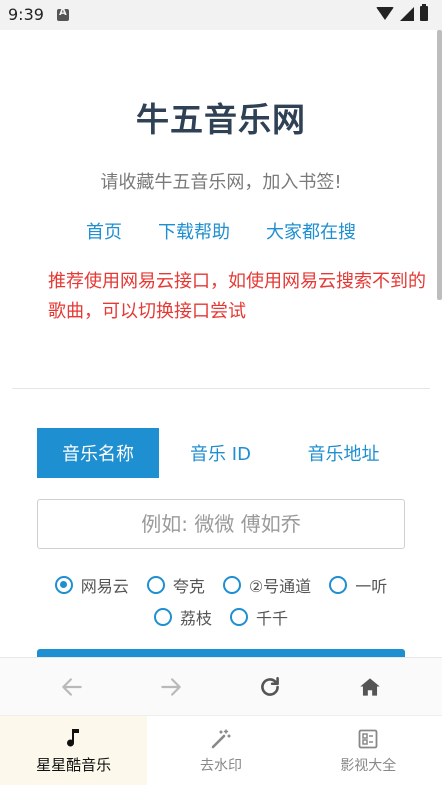 The width and height of the screenshot is (442, 785). I want to click on radio-checked-icon, so click(63, 585).